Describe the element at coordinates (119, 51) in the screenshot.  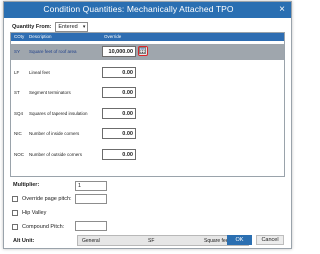
I see `override-input: 10,000.00` at that location.